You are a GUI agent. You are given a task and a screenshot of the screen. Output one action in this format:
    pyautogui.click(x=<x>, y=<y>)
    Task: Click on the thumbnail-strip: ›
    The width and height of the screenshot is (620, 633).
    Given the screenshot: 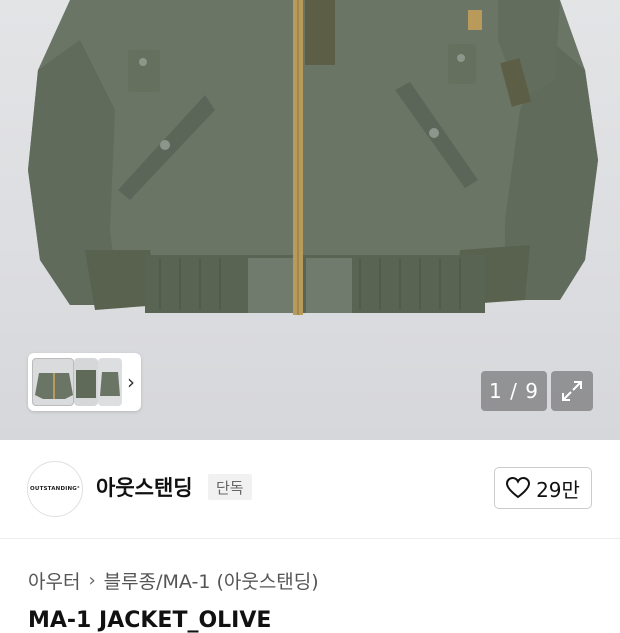 What is the action you would take?
    pyautogui.click(x=84, y=382)
    